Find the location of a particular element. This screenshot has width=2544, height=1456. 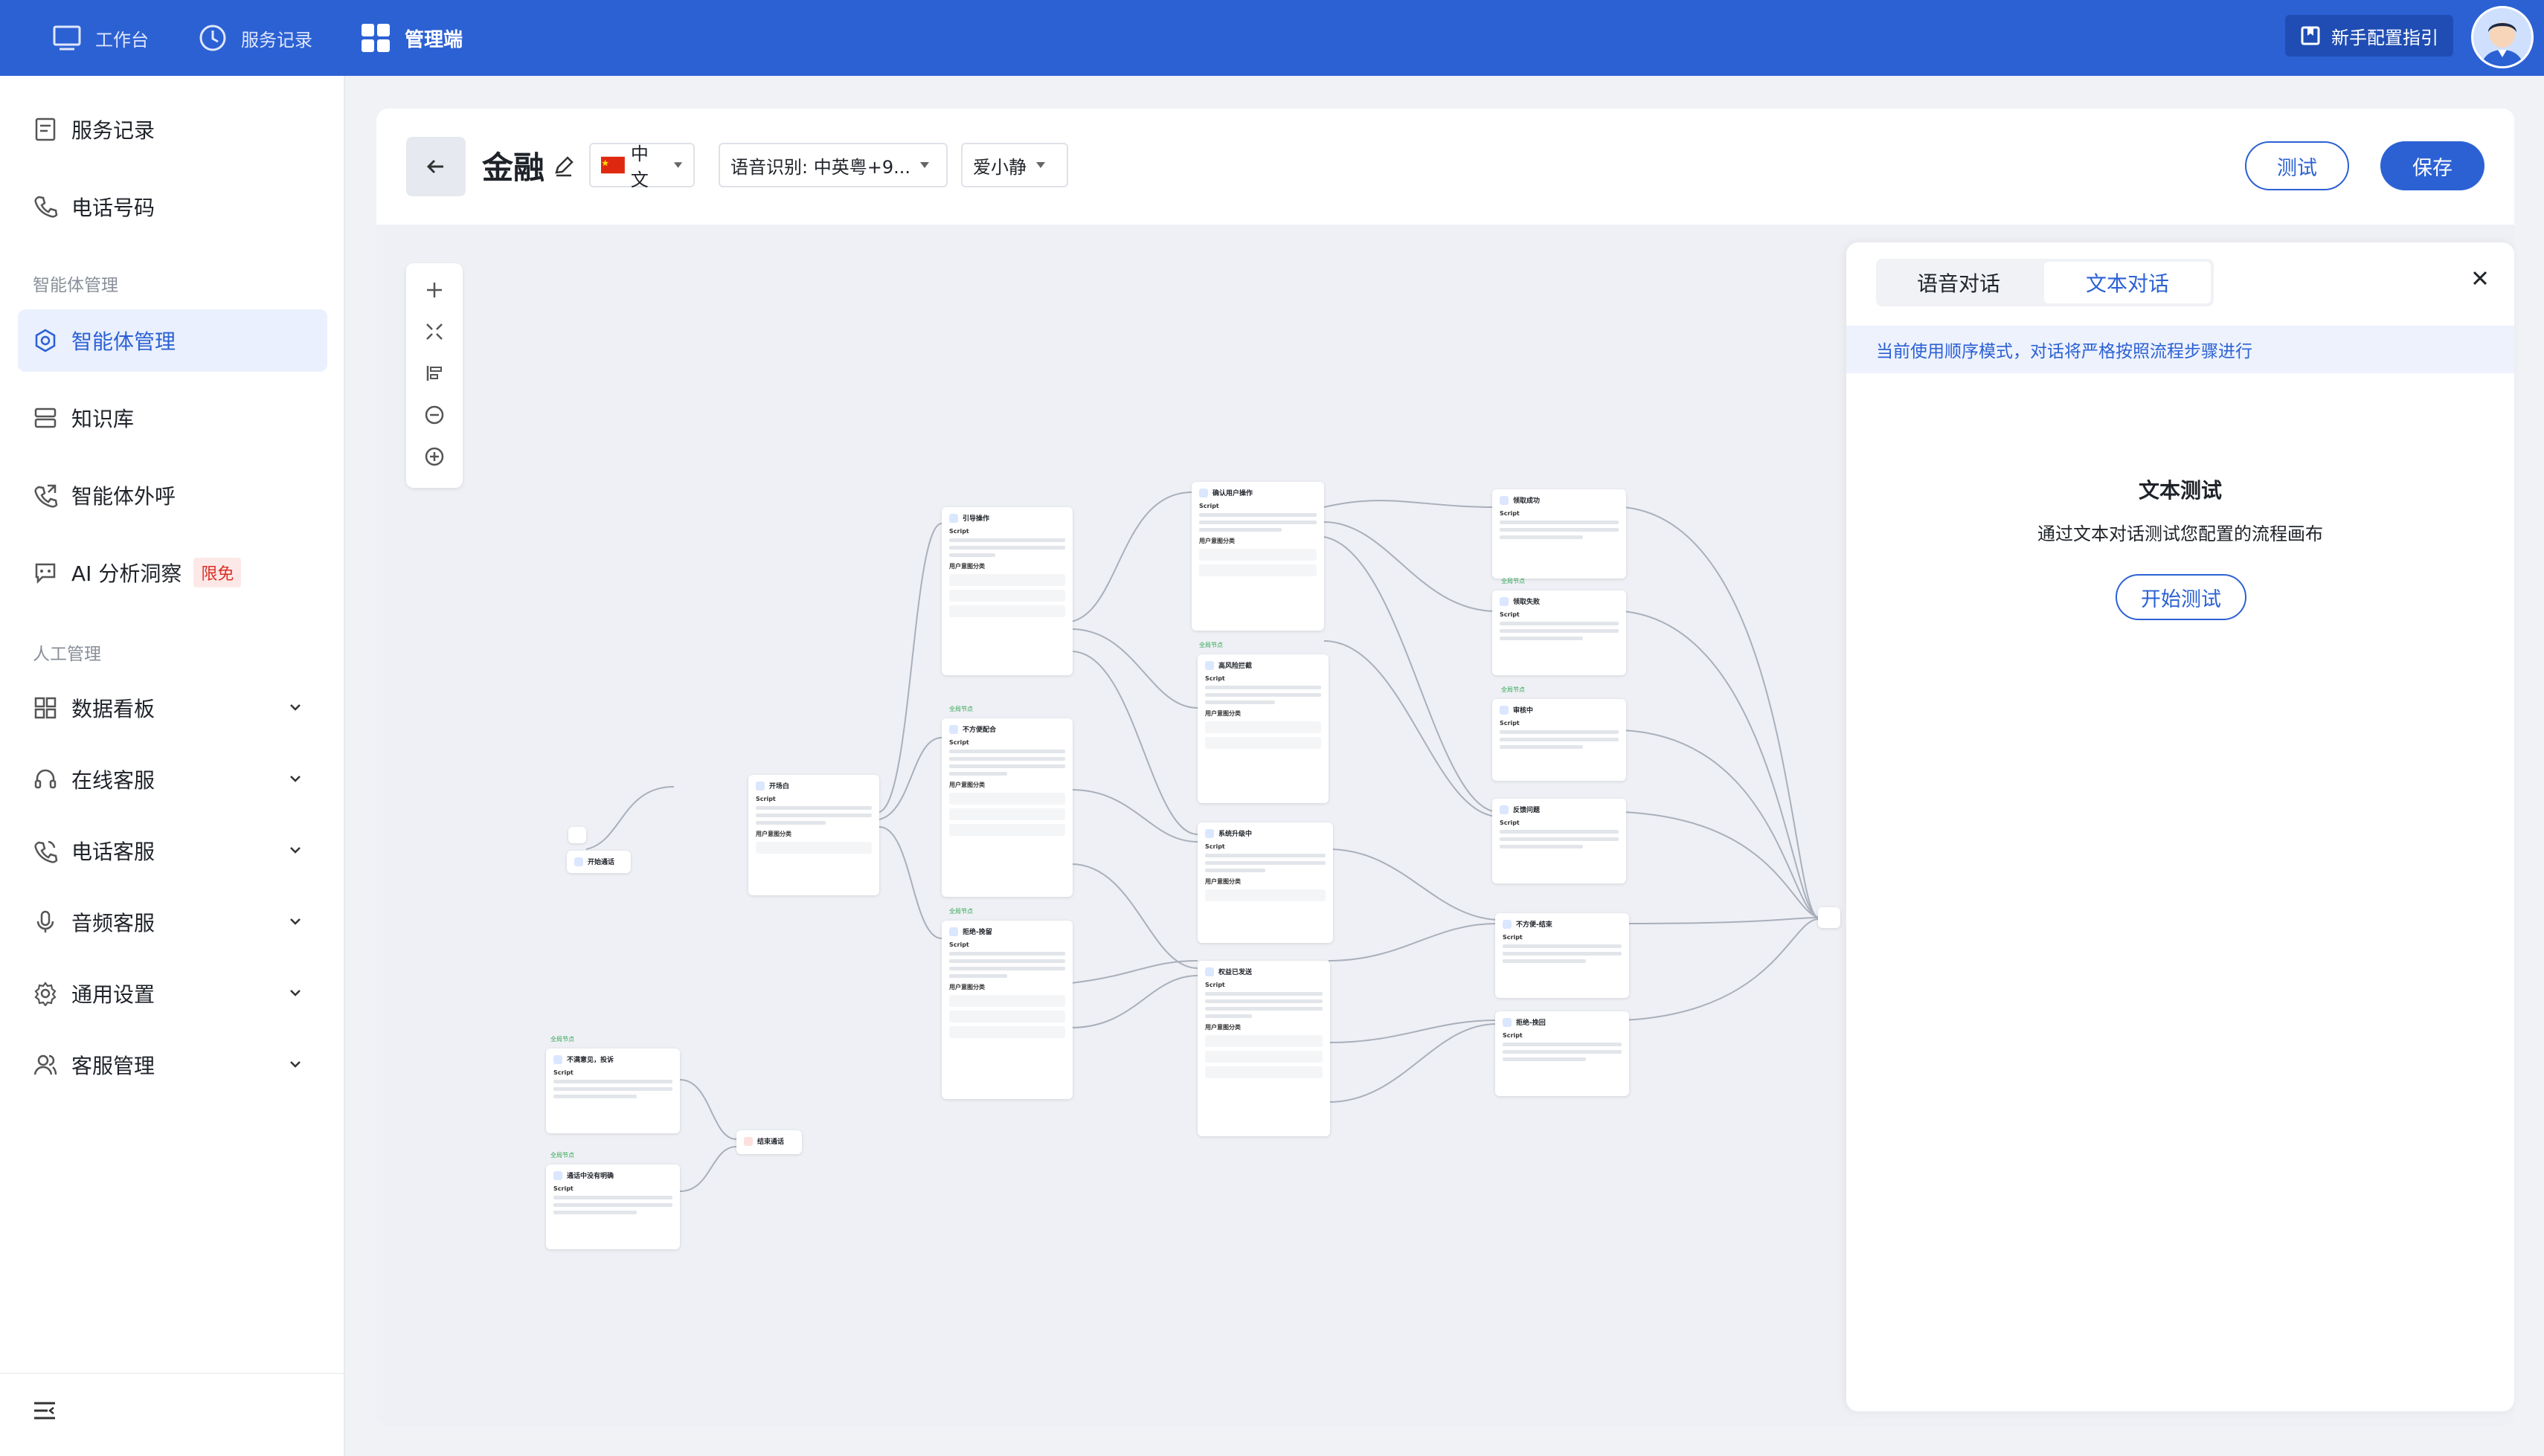

flow-node-upgrade: 系统升级中 Script 用户意图分类 is located at coordinates (1265, 883).